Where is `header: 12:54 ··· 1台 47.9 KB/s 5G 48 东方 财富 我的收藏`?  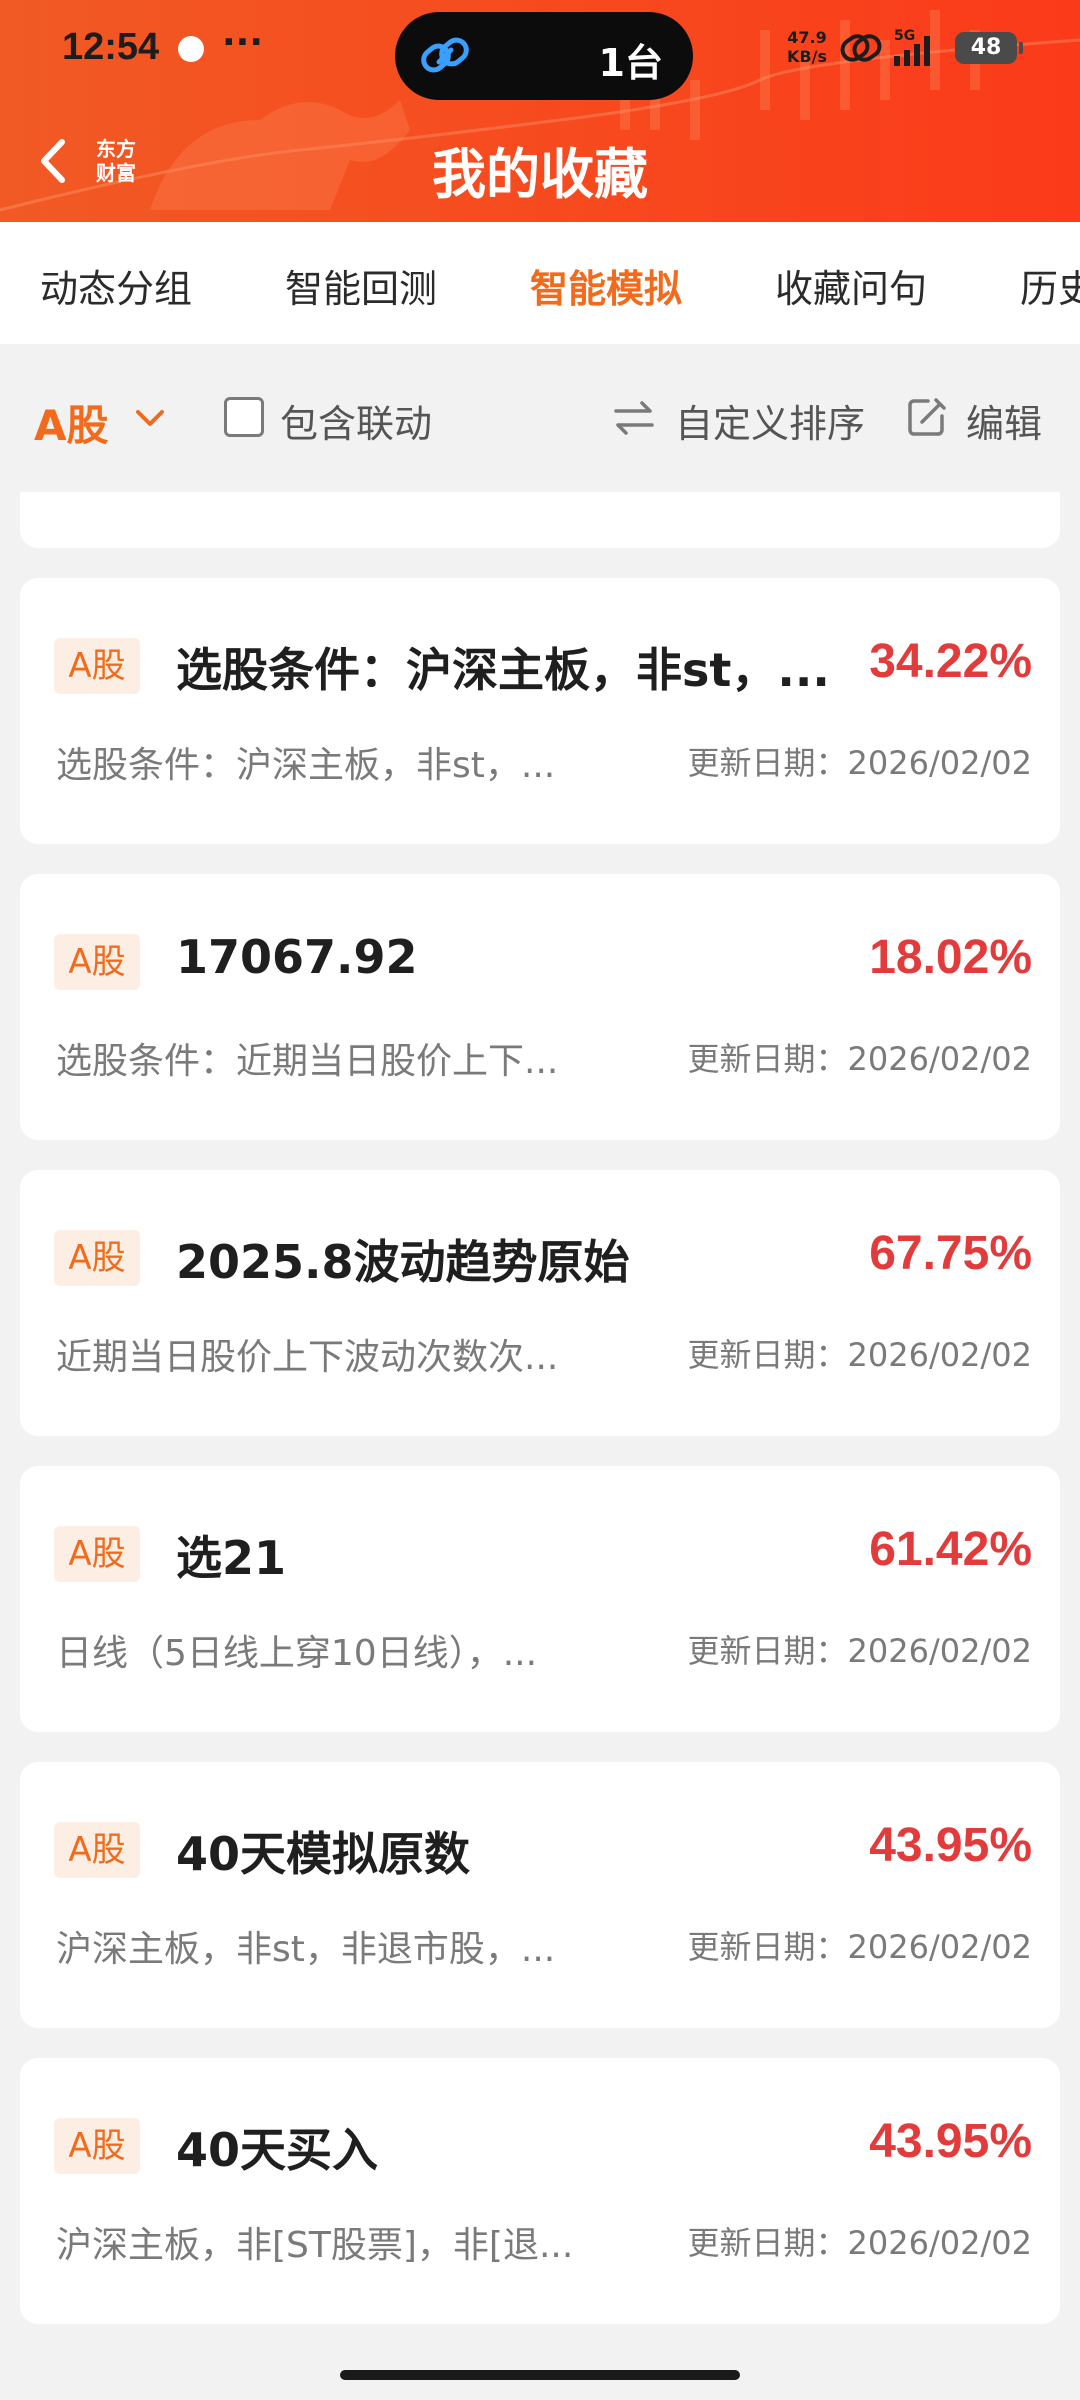
header: 12:54 ··· 1台 47.9 KB/s 5G 48 东方 财富 我的收藏 is located at coordinates (540, 111).